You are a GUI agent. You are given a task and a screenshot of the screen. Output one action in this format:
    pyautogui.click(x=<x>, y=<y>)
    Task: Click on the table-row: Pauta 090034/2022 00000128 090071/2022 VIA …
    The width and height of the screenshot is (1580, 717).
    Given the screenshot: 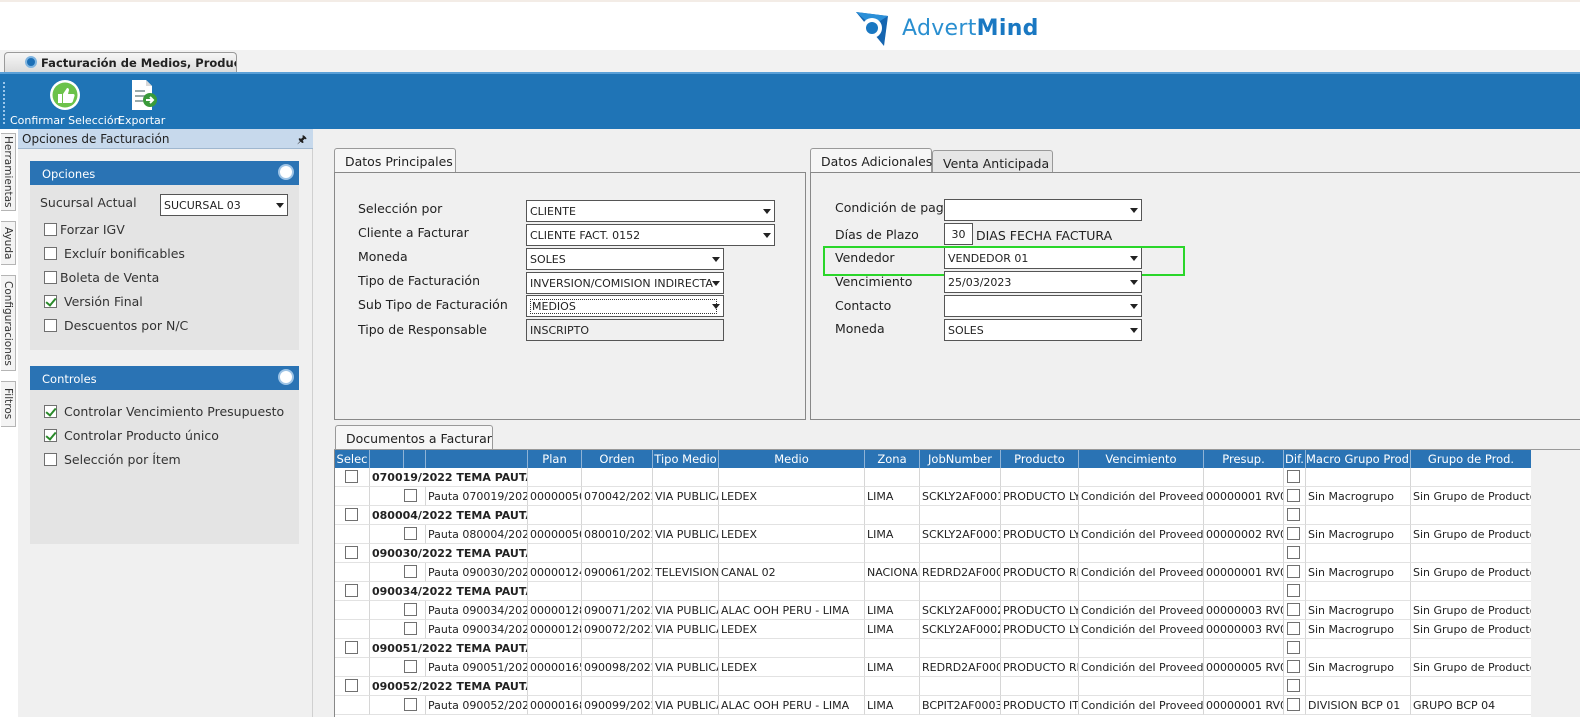 What is the action you would take?
    pyautogui.click(x=933, y=610)
    